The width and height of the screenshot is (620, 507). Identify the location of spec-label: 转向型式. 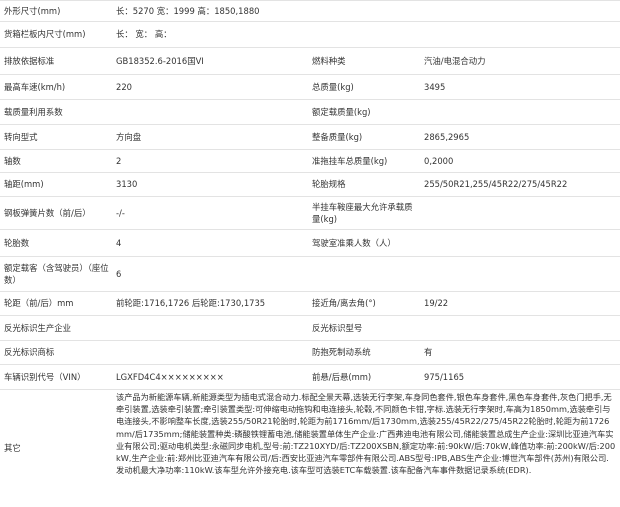
(21, 136).